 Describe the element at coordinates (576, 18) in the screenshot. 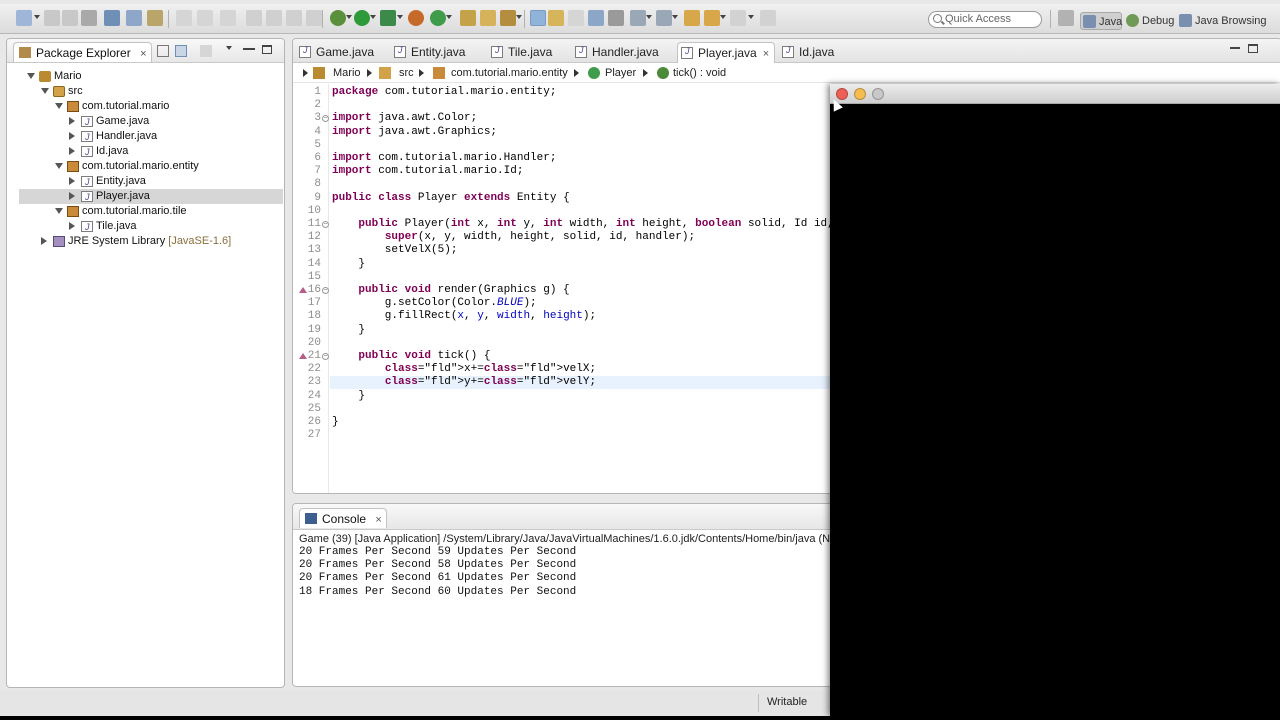

I see `block-selection-icon` at that location.